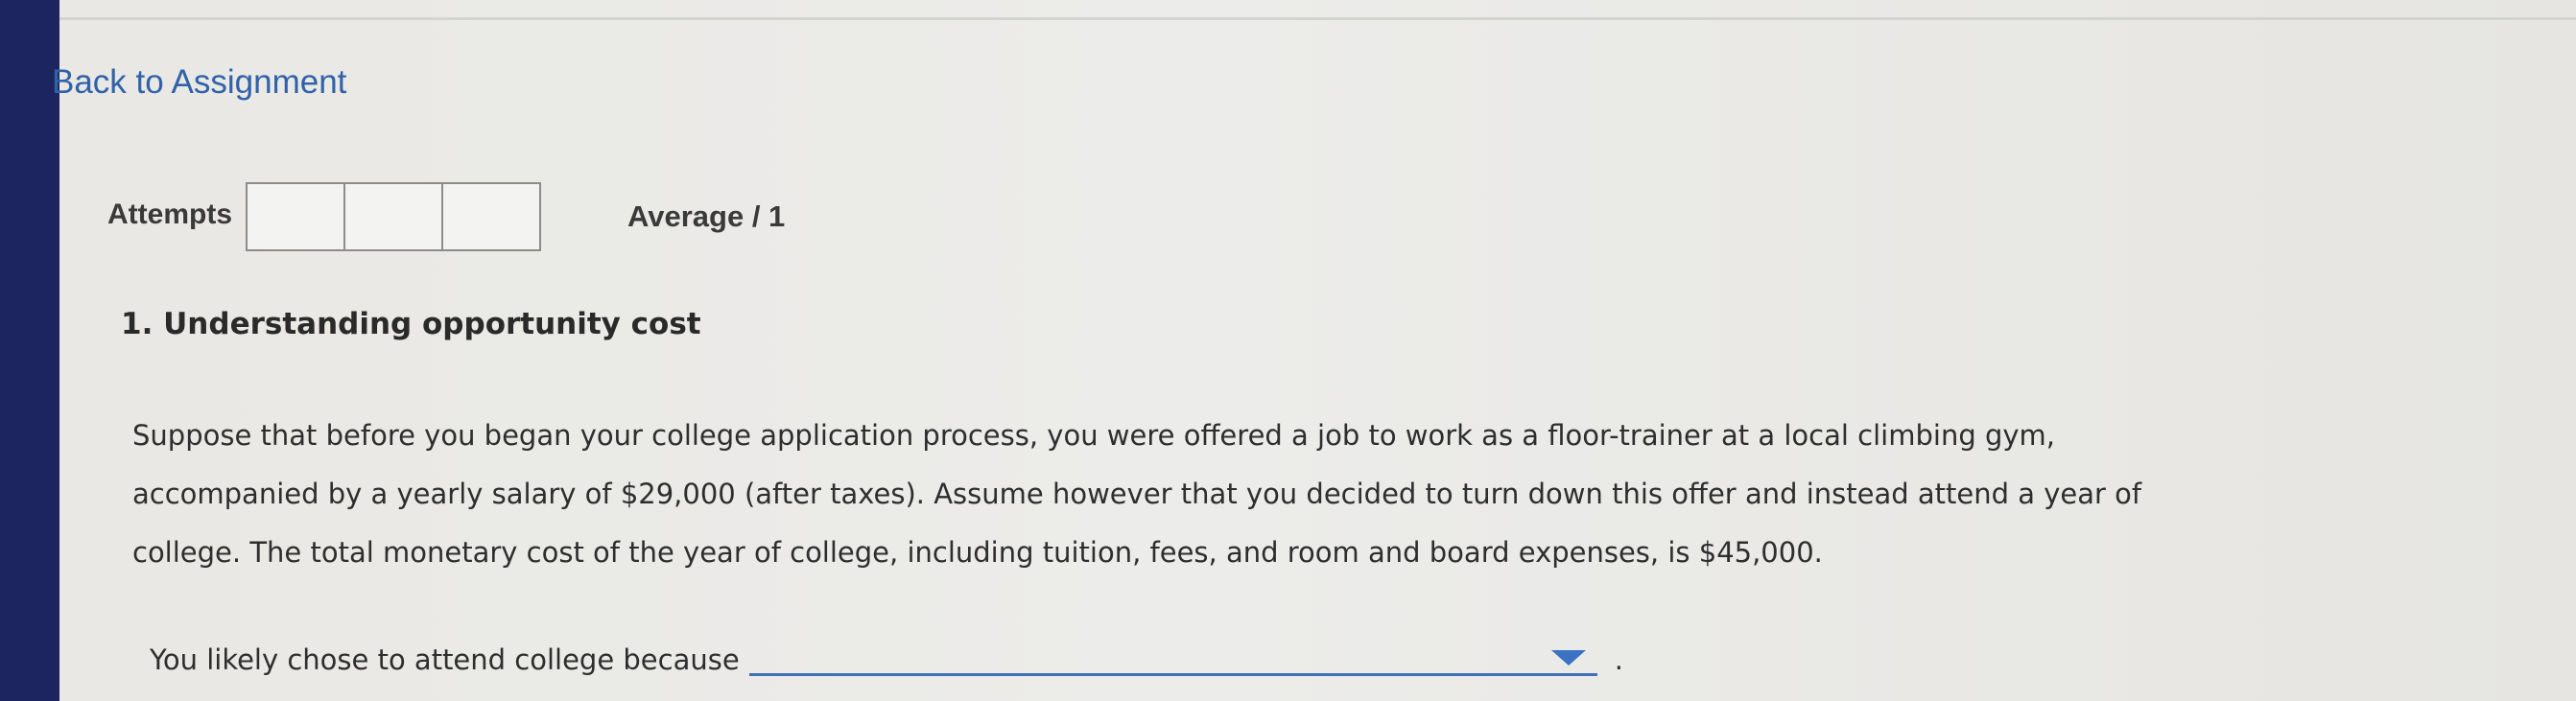  Describe the element at coordinates (33, 350) in the screenshot. I see `left-sidebar` at that location.